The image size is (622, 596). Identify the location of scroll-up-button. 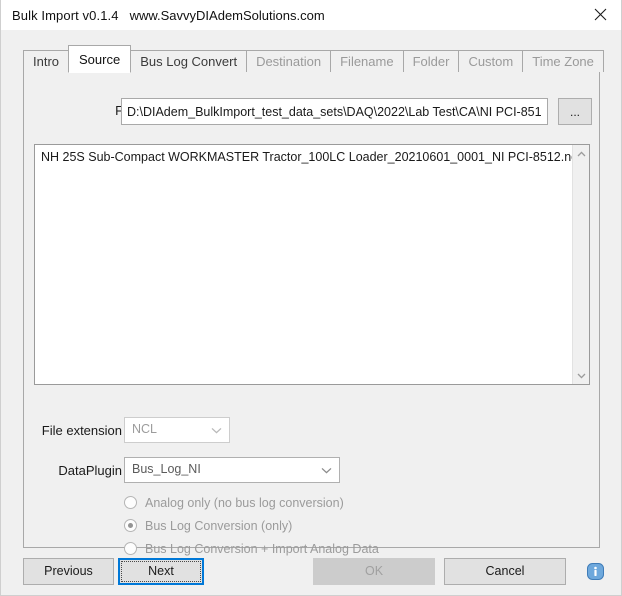
(581, 153).